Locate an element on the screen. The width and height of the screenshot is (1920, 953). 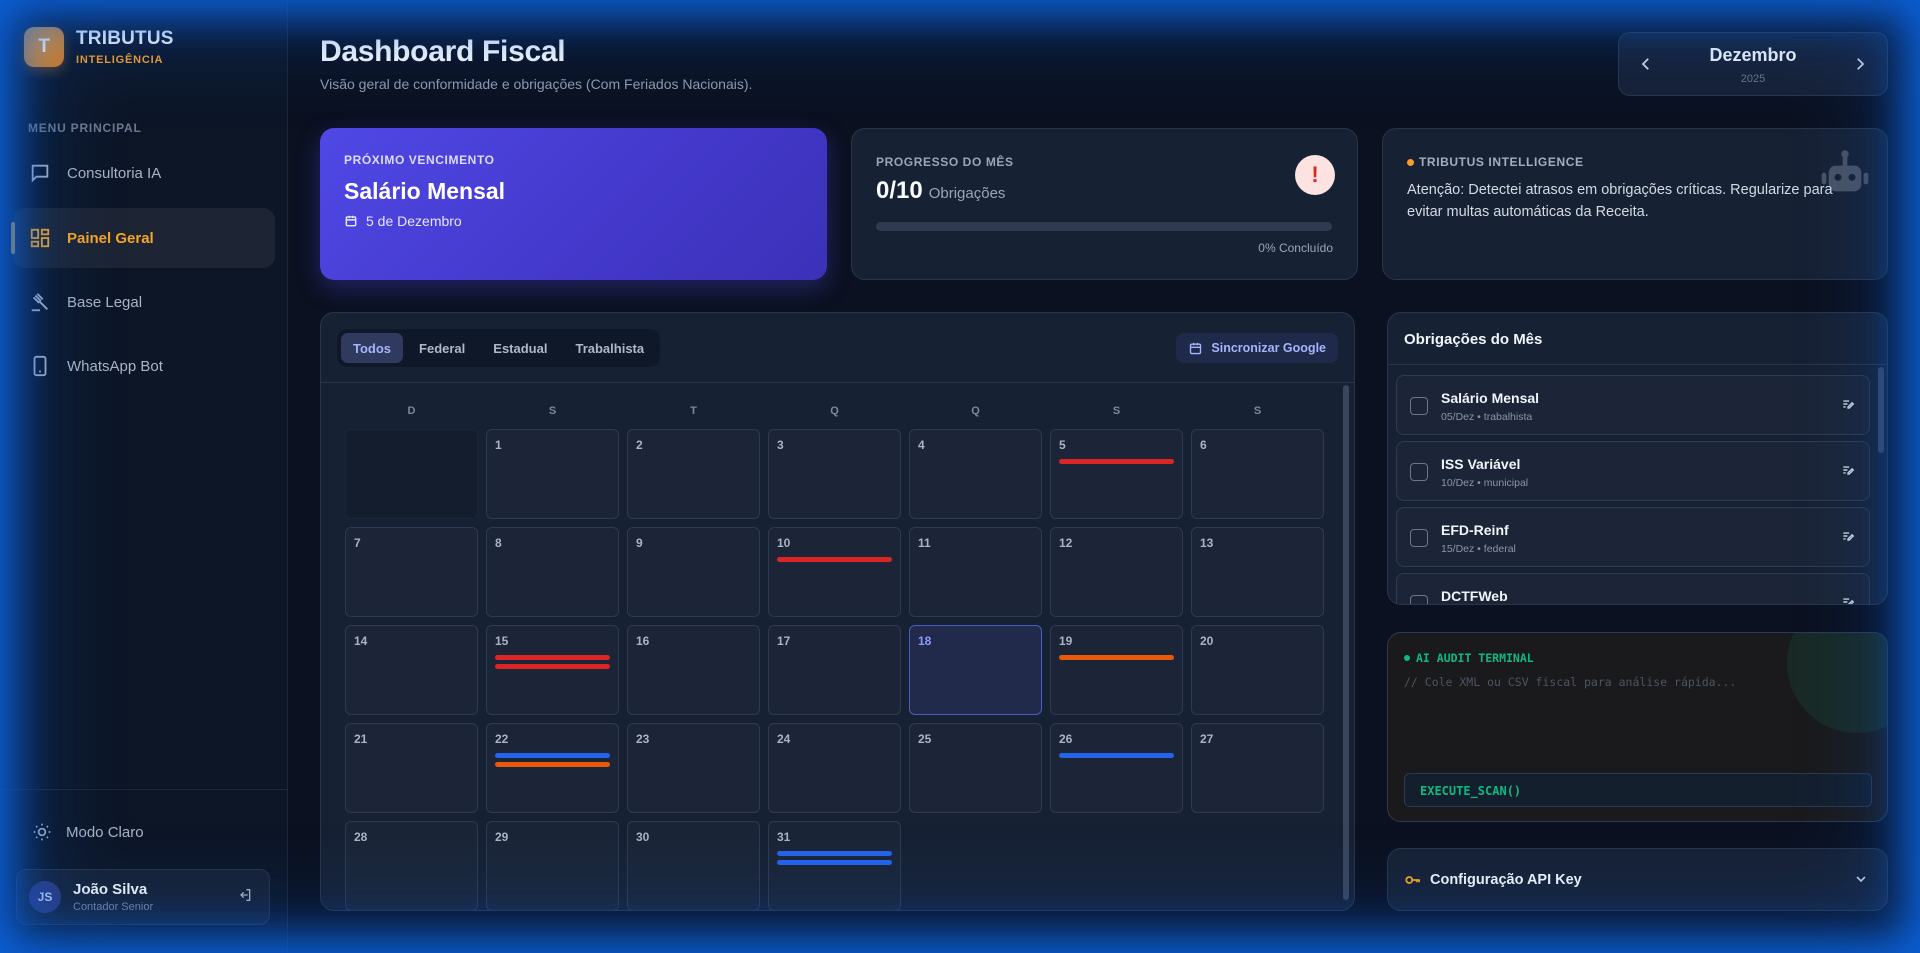
menu-title: MENU PRINCIPAL is located at coordinates (85, 128).